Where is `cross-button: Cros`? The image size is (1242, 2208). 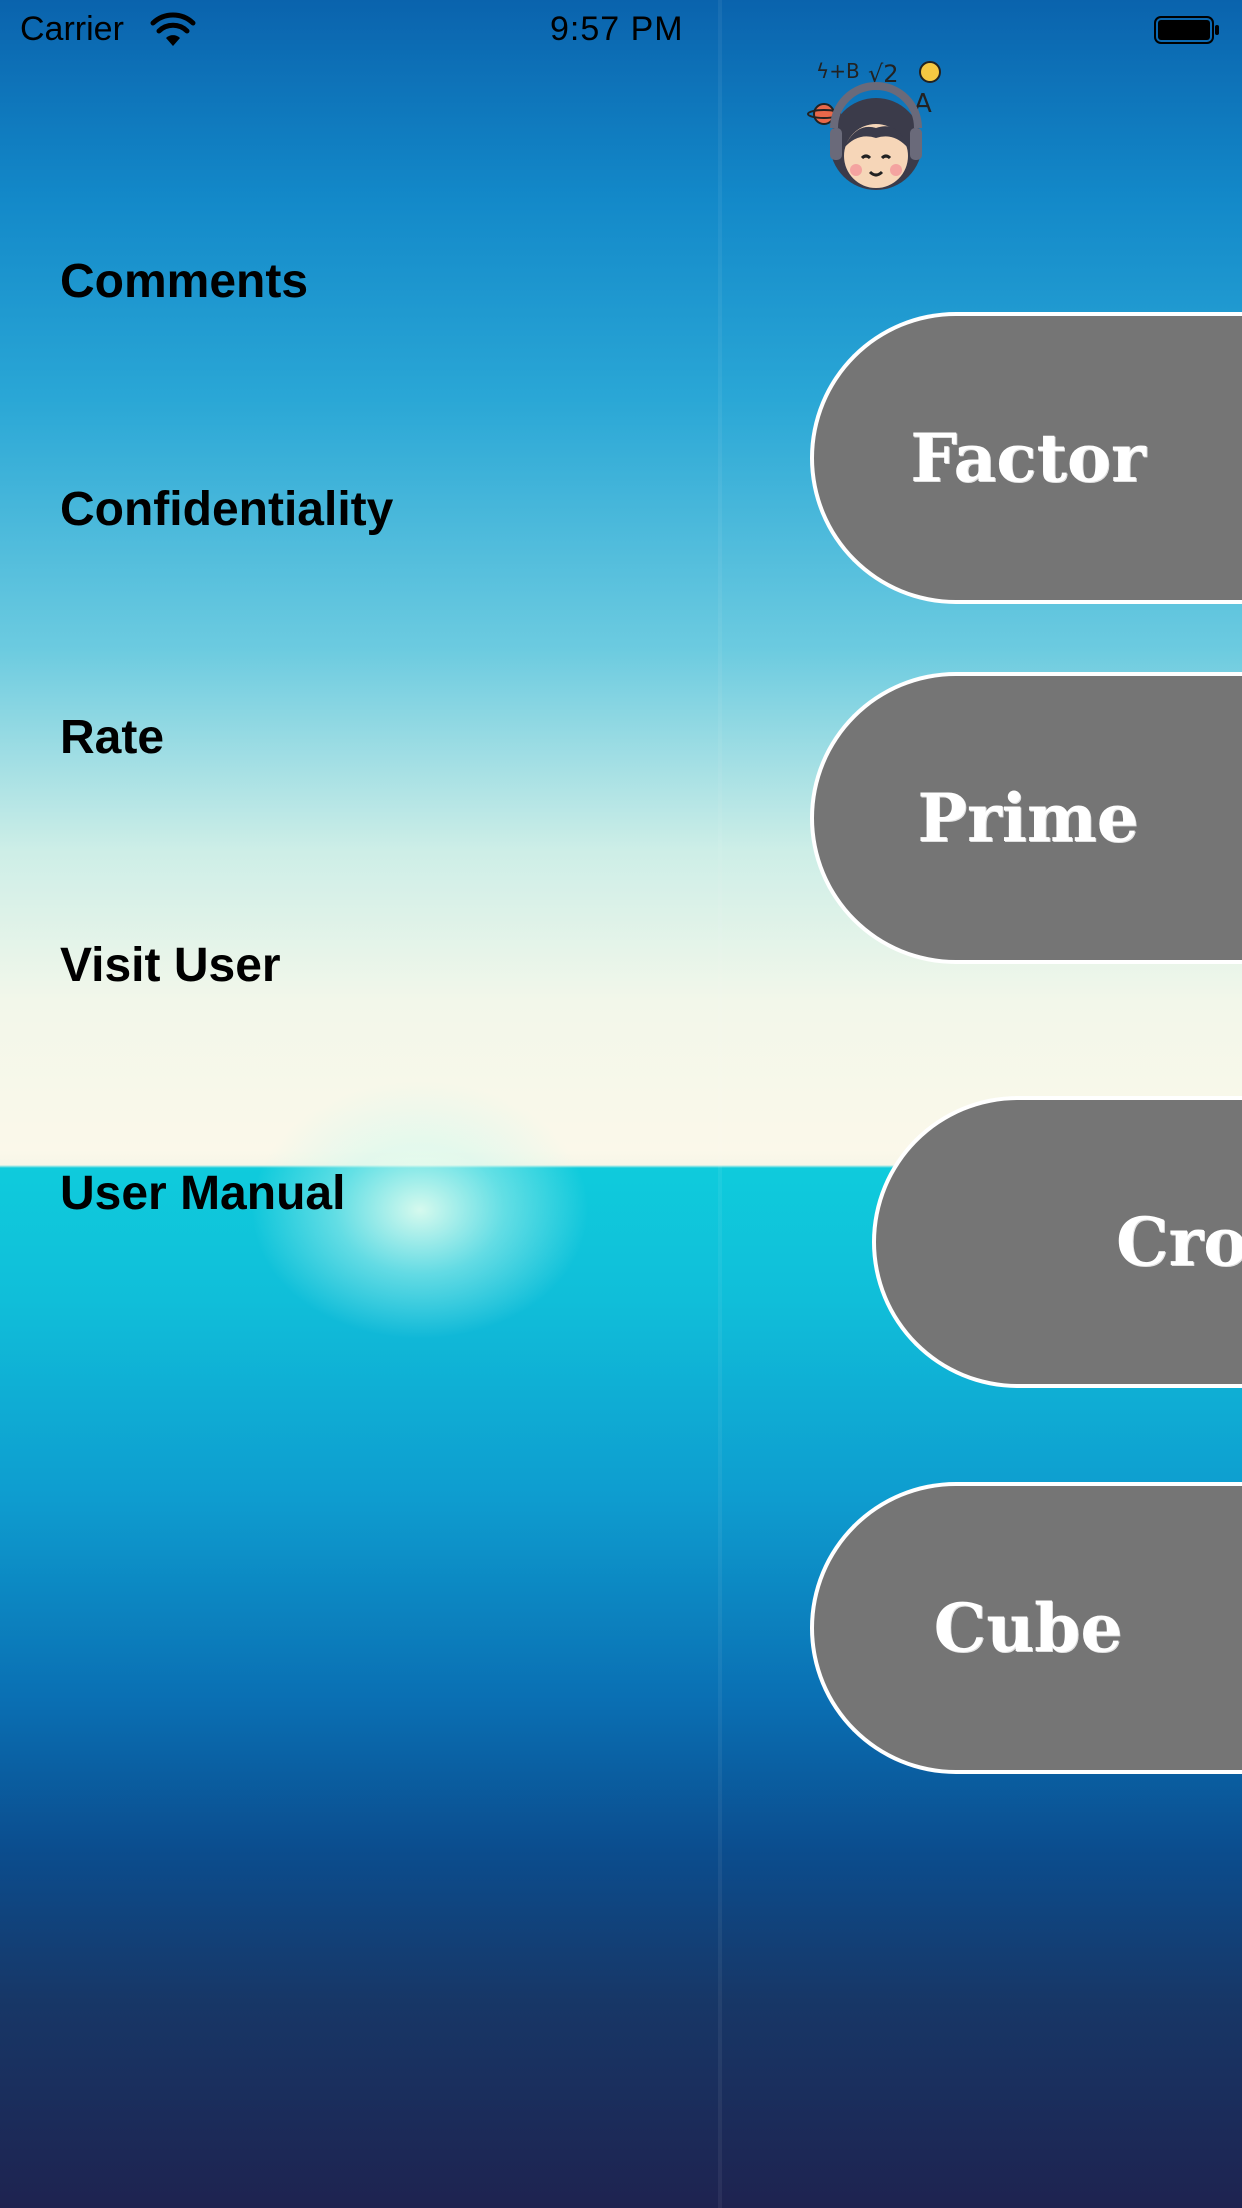 cross-button: Cros is located at coordinates (1057, 1242).